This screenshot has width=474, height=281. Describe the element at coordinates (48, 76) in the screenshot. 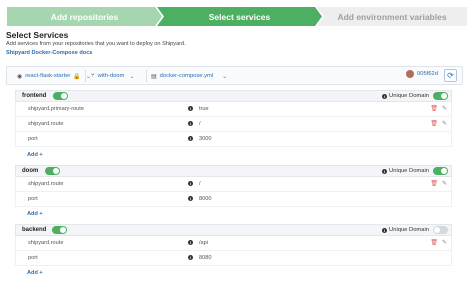

I see `repo-name: react-flask-starter` at that location.